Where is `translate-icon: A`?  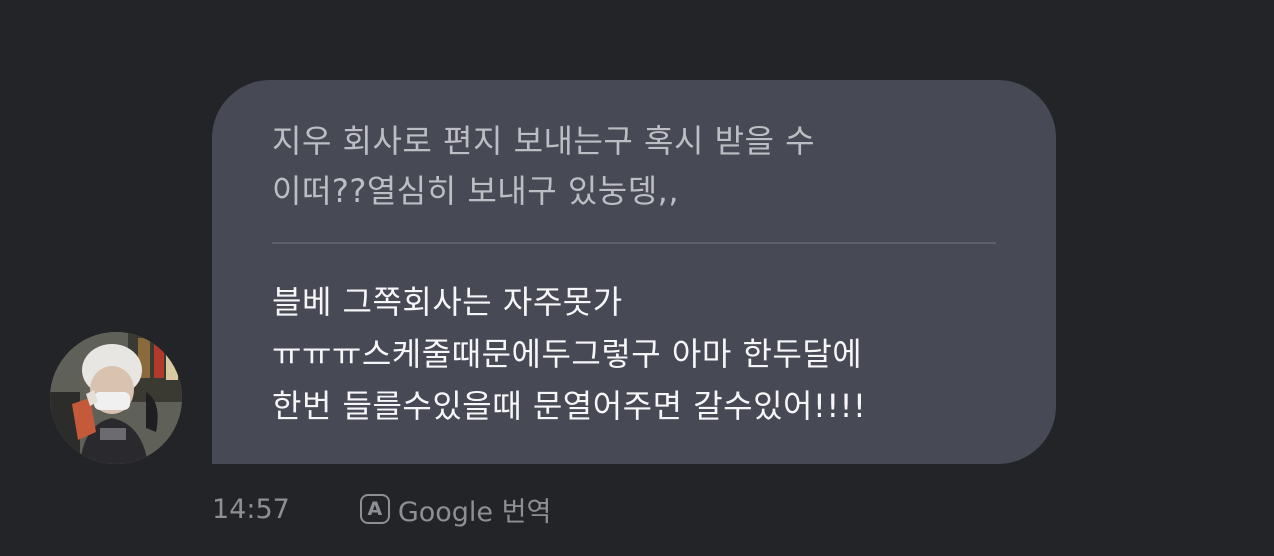
translate-icon: A is located at coordinates (374, 509).